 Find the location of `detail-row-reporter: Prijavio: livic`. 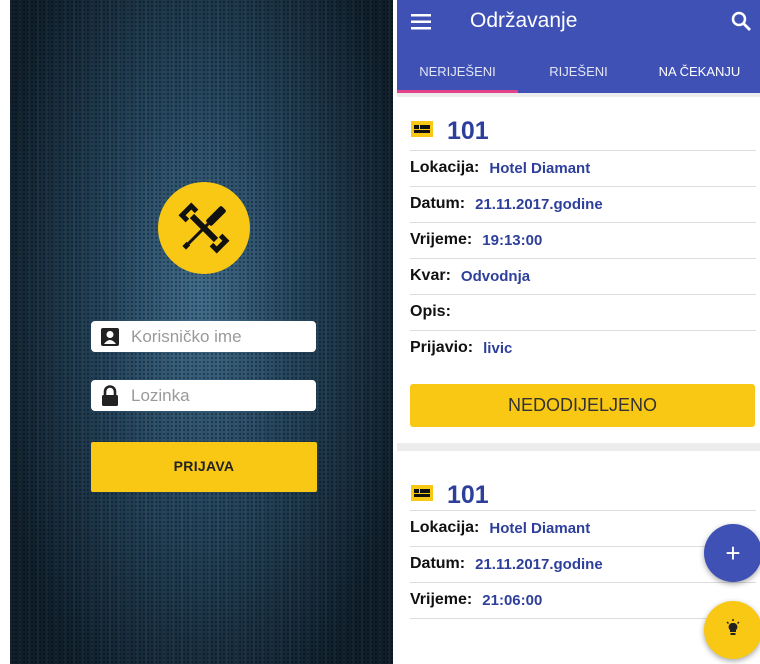

detail-row-reporter: Prijavio: livic is located at coordinates (583, 347).